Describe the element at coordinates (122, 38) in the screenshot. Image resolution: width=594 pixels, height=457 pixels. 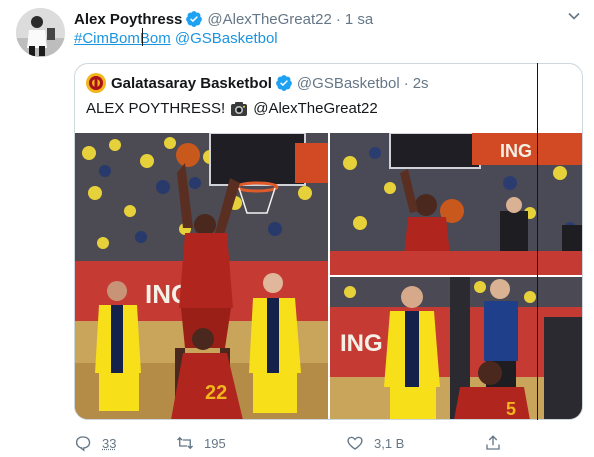
I see `hashtag-link: #CimBomBom` at that location.